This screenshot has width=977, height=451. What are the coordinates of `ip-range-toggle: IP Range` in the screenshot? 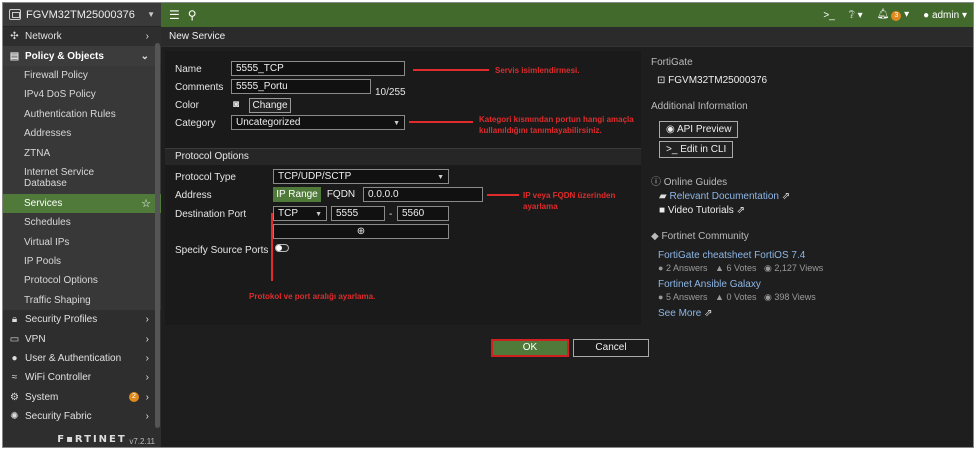 It's located at (297, 194).